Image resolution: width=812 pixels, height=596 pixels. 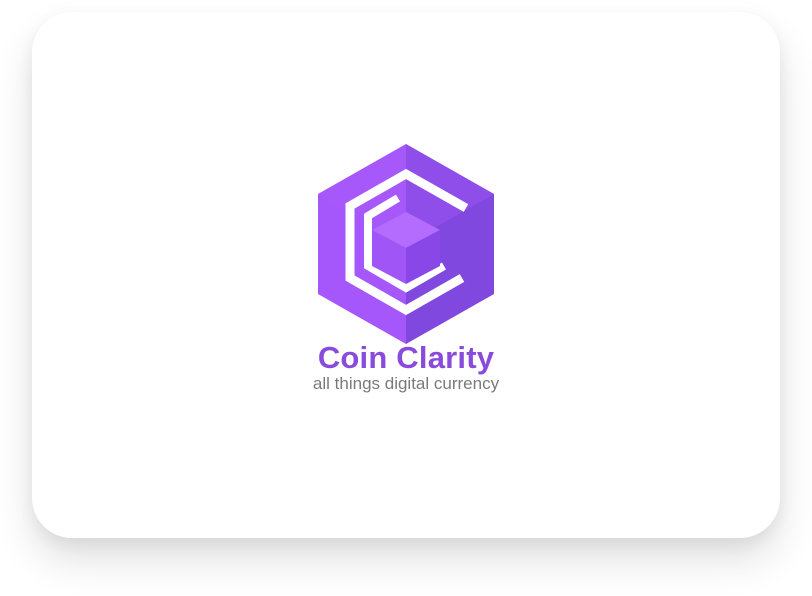 I want to click on brand-tagline: all things digital currency, so click(x=406, y=383).